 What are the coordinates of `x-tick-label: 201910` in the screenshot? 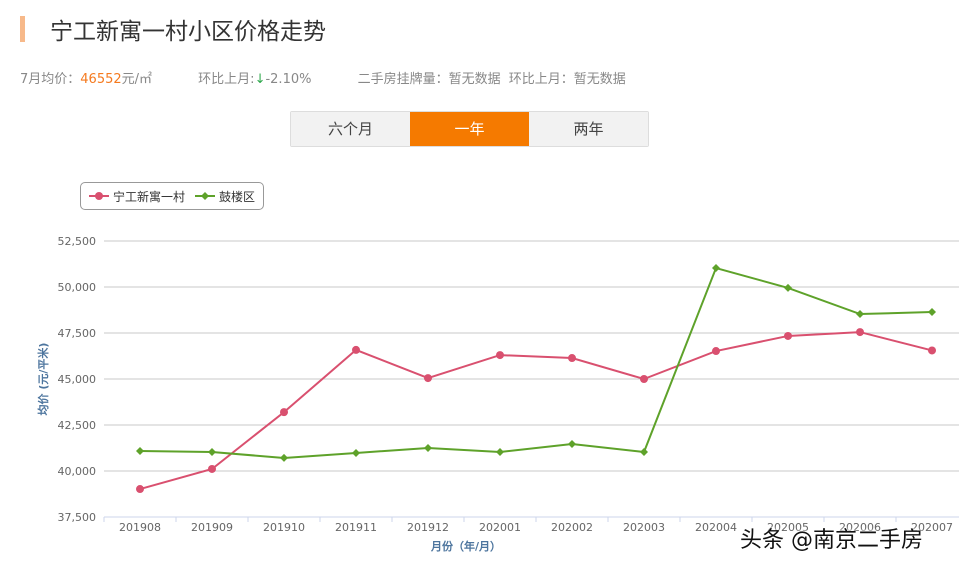 It's located at (284, 527).